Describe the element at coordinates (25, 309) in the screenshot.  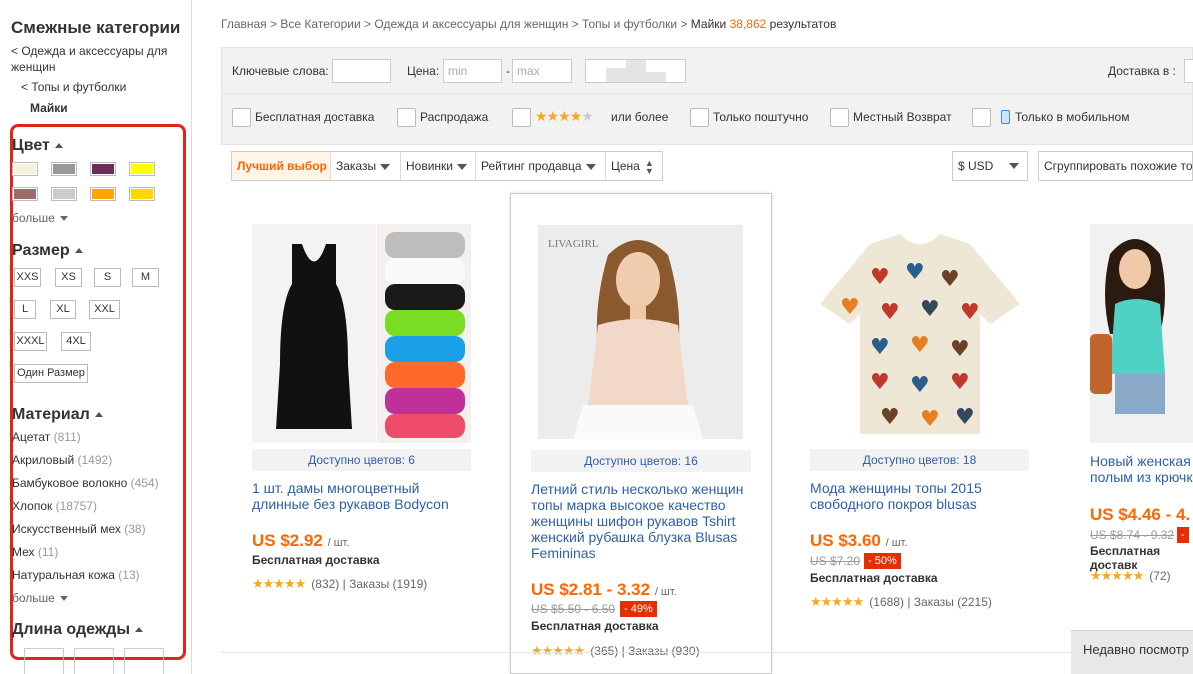
I see `size-option: L` at that location.